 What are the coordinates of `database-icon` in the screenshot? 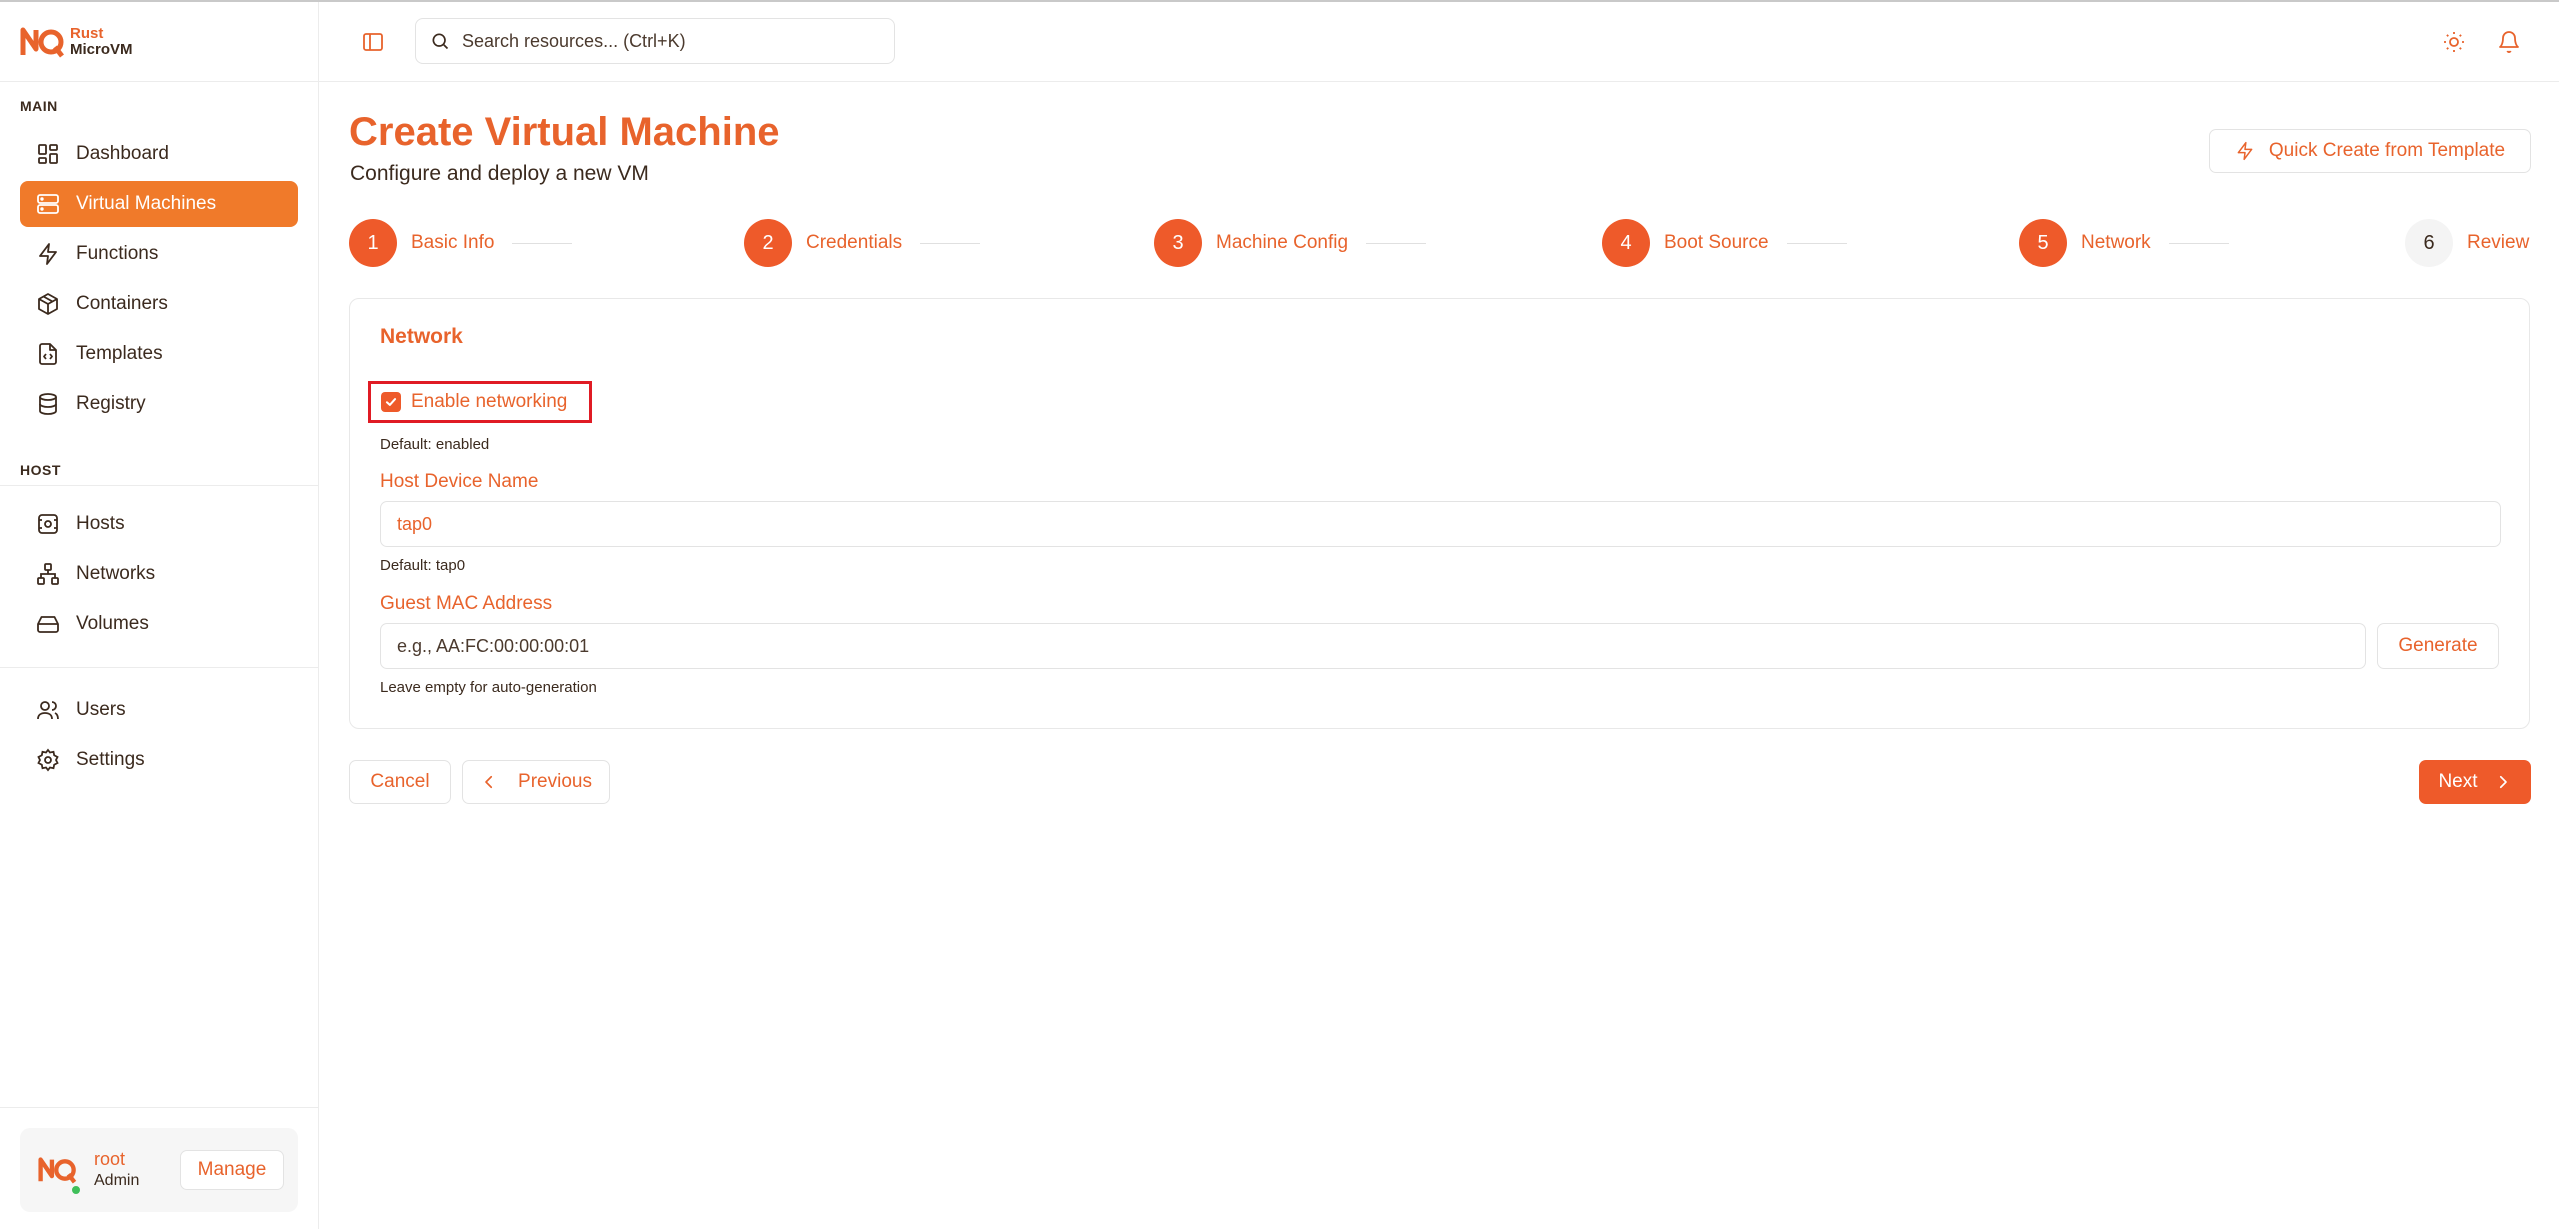 It's located at (48, 404).